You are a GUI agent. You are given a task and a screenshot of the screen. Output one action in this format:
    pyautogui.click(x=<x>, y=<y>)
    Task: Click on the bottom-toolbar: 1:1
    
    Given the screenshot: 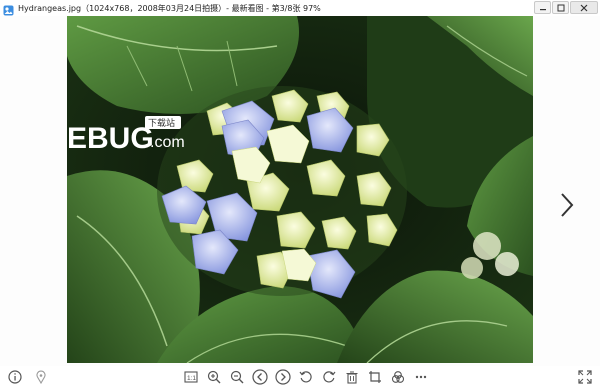 What is the action you would take?
    pyautogui.click(x=300, y=378)
    